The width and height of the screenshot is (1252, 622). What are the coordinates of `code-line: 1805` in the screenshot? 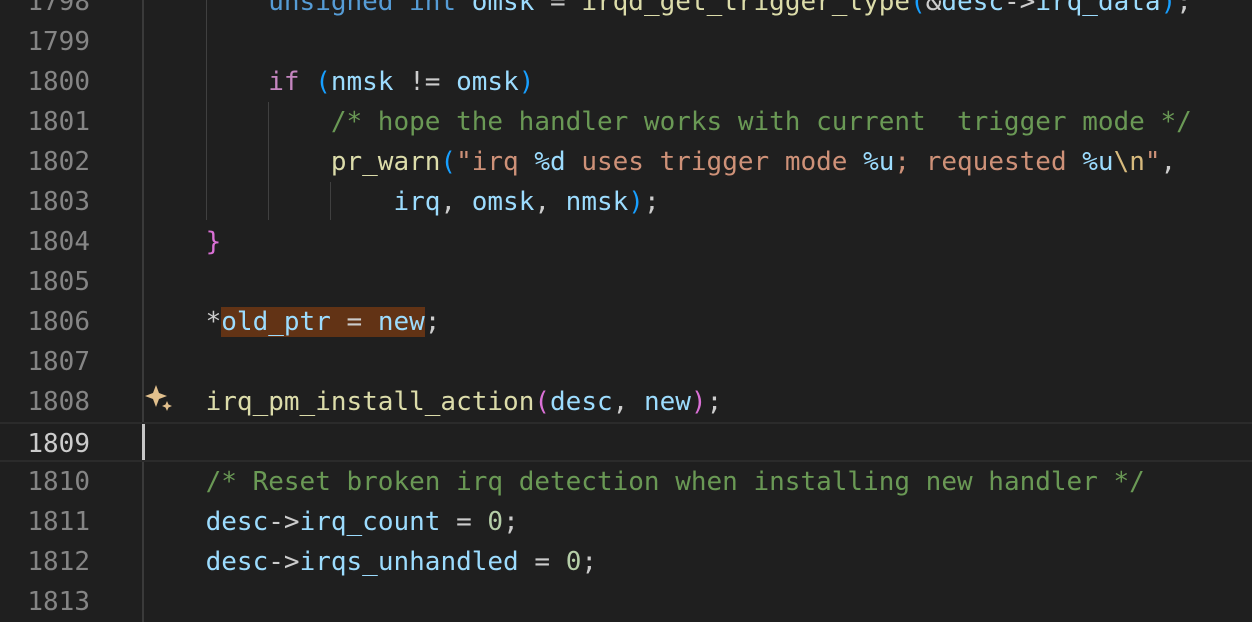 It's located at (626, 282).